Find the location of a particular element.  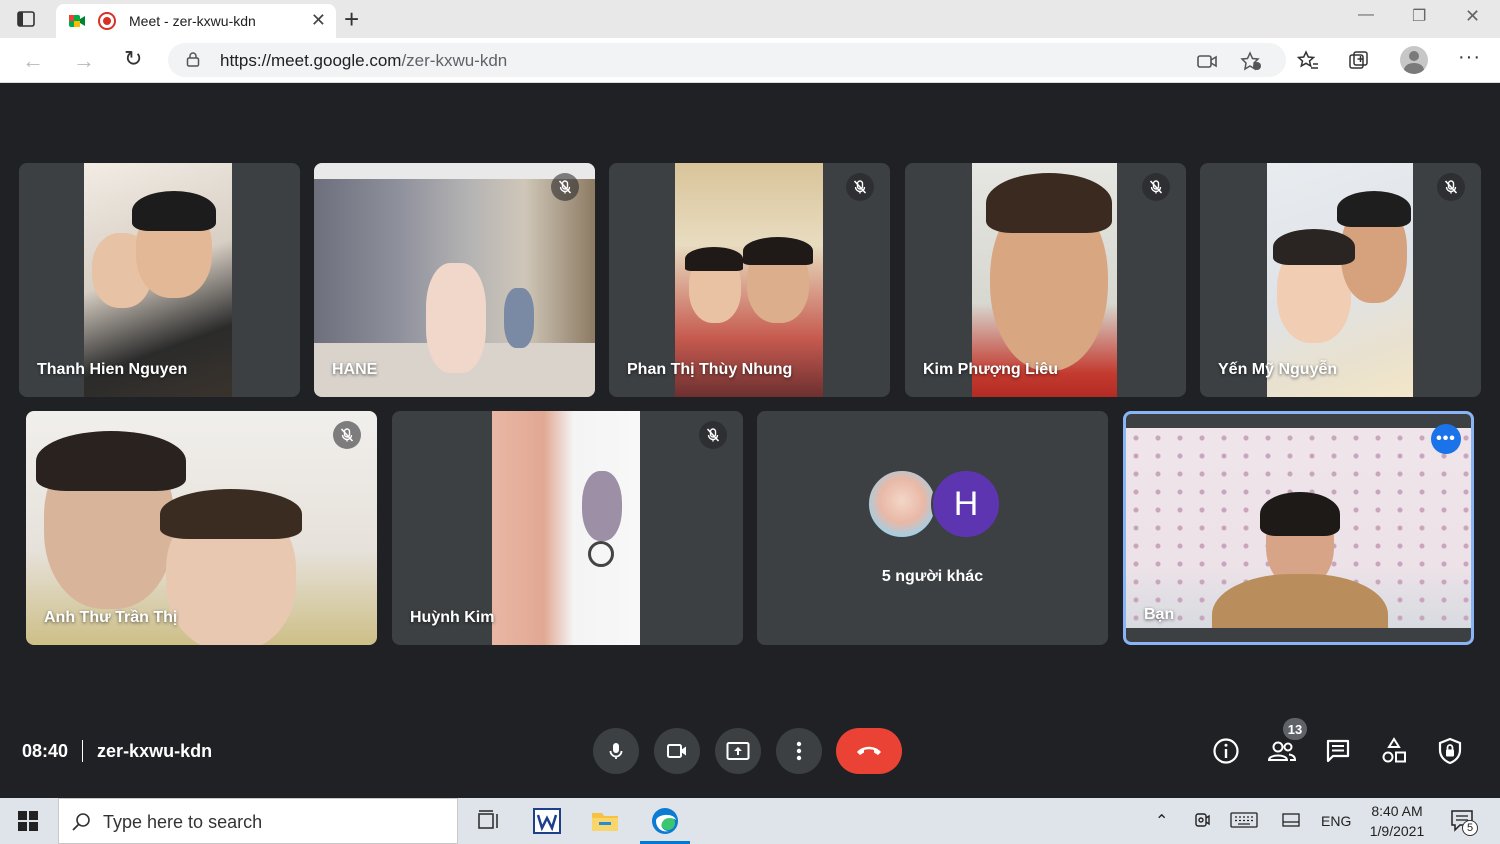

shield-lock-icon is located at coordinates (1450, 751).